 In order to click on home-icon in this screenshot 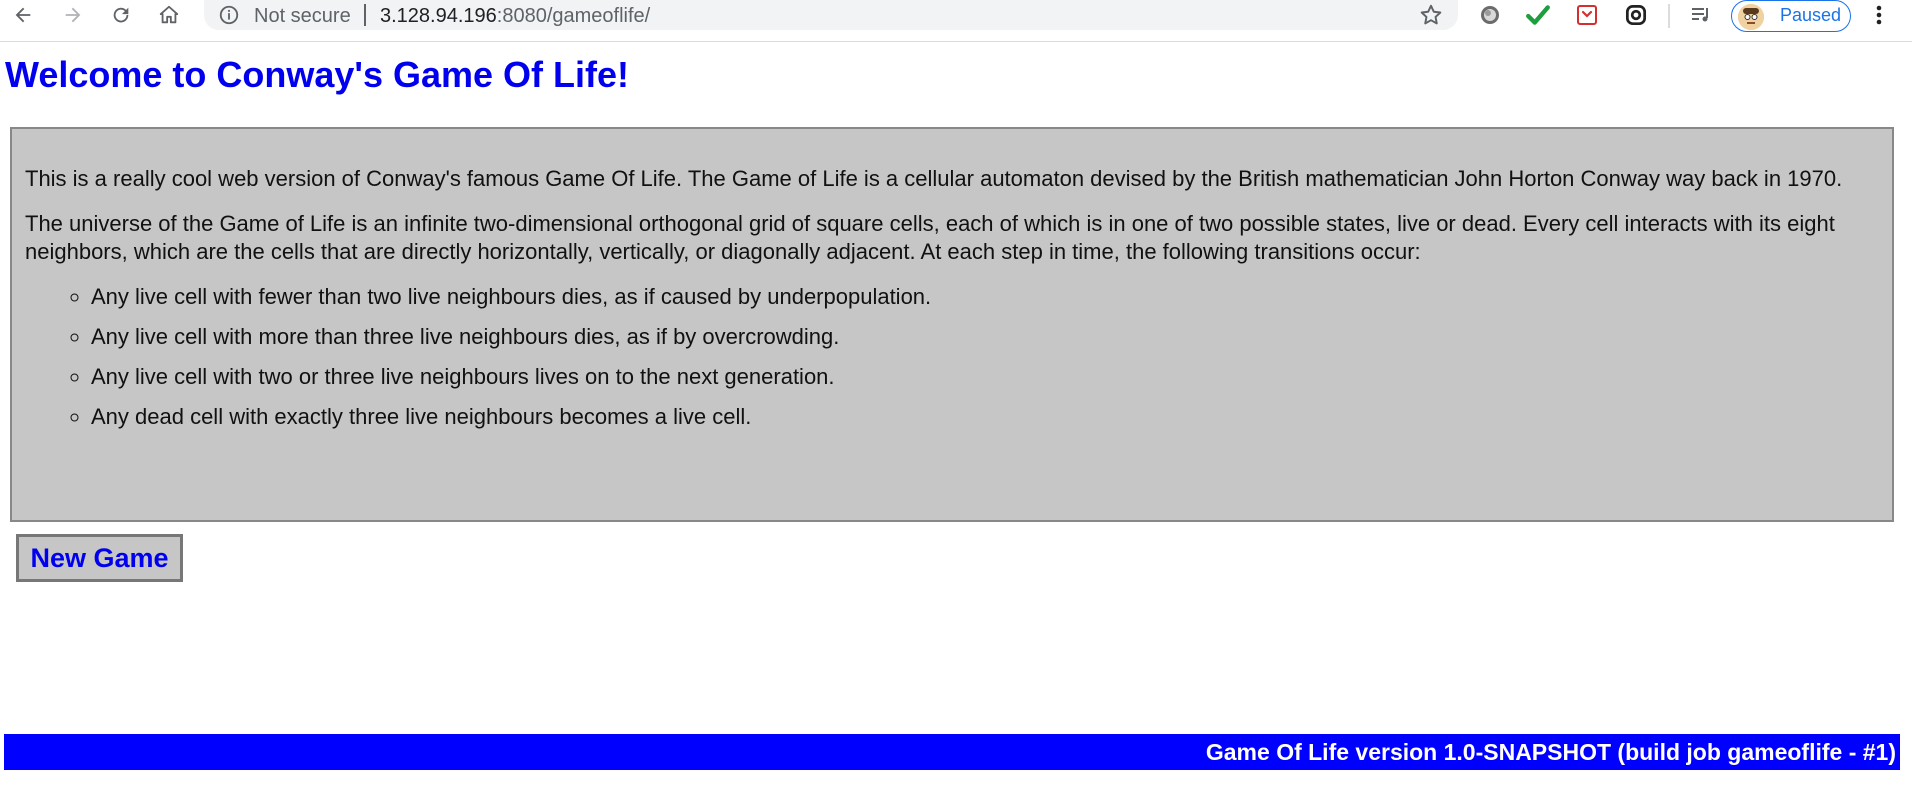, I will do `click(169, 14)`.